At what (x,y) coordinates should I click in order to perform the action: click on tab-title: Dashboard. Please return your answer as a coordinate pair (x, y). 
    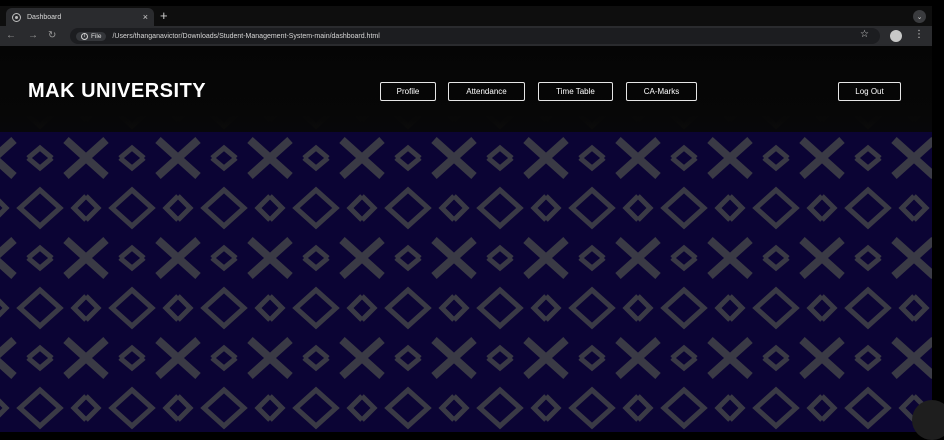
    Looking at the image, I should click on (44, 17).